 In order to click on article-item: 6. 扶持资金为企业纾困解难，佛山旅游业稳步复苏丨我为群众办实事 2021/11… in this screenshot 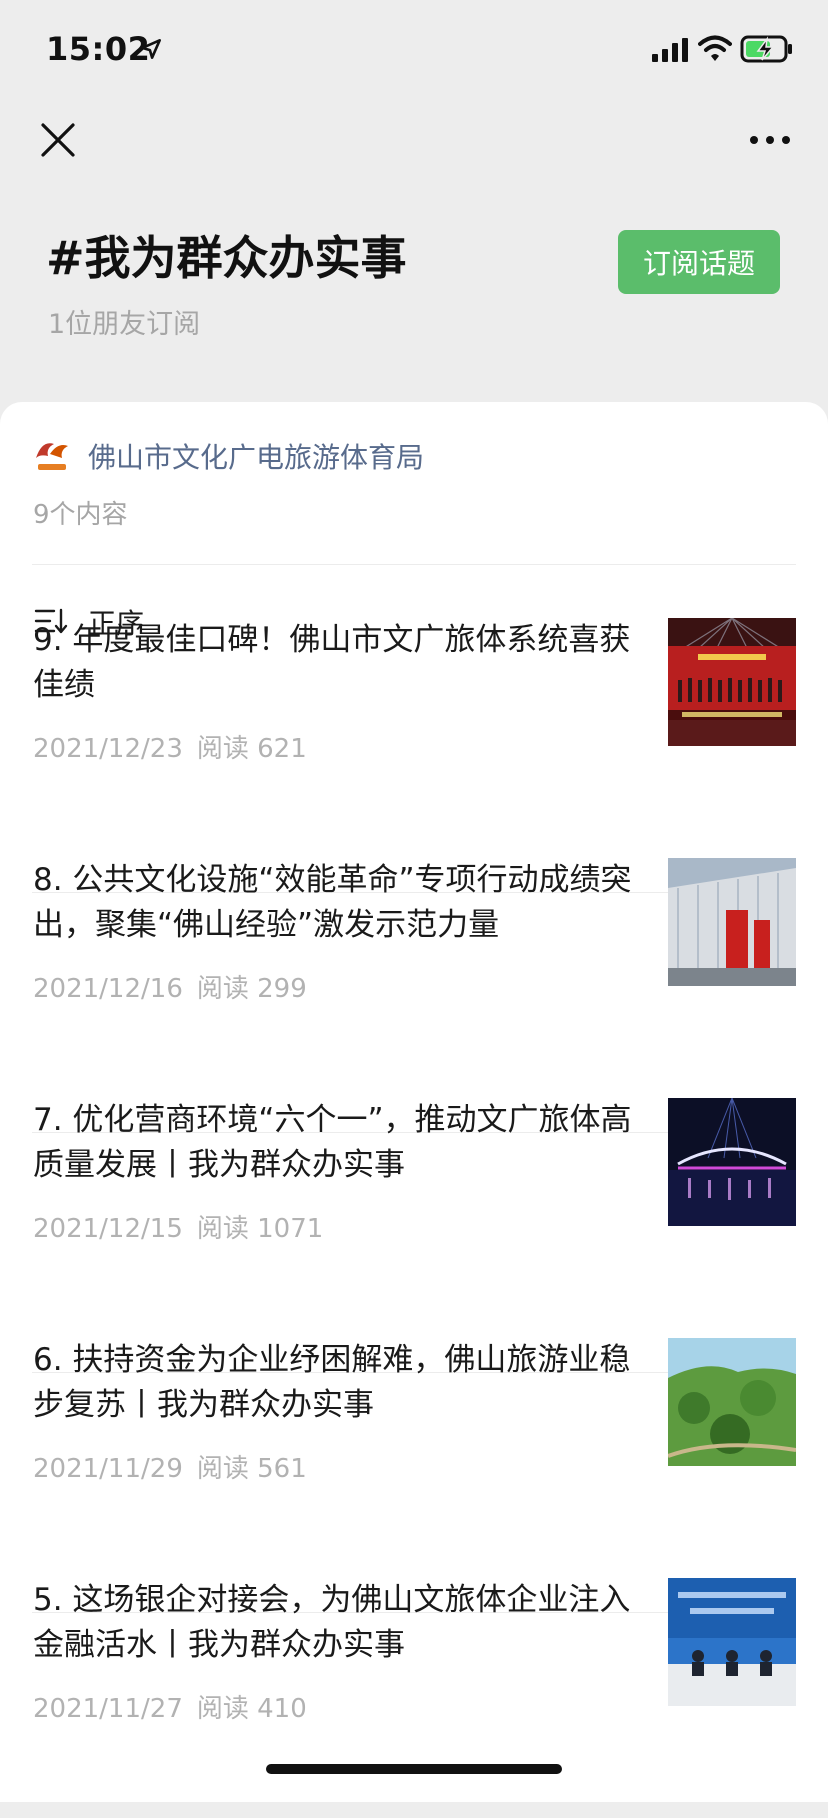, I will do `click(414, 1458)`.